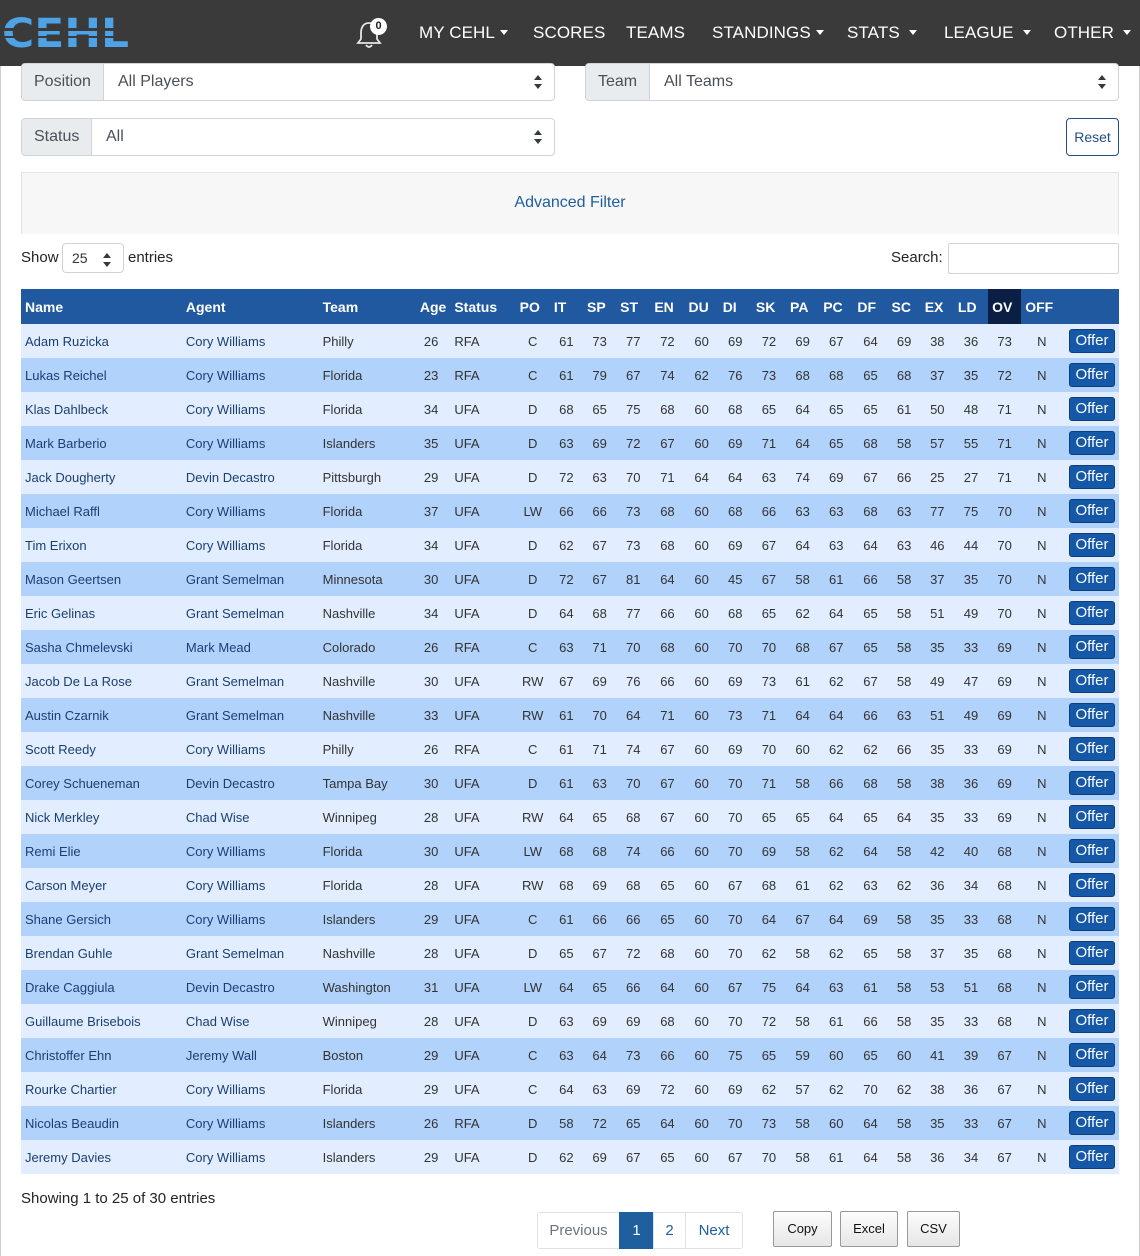 The height and width of the screenshot is (1256, 1140). I want to click on pagination-next: Next, so click(714, 1230).